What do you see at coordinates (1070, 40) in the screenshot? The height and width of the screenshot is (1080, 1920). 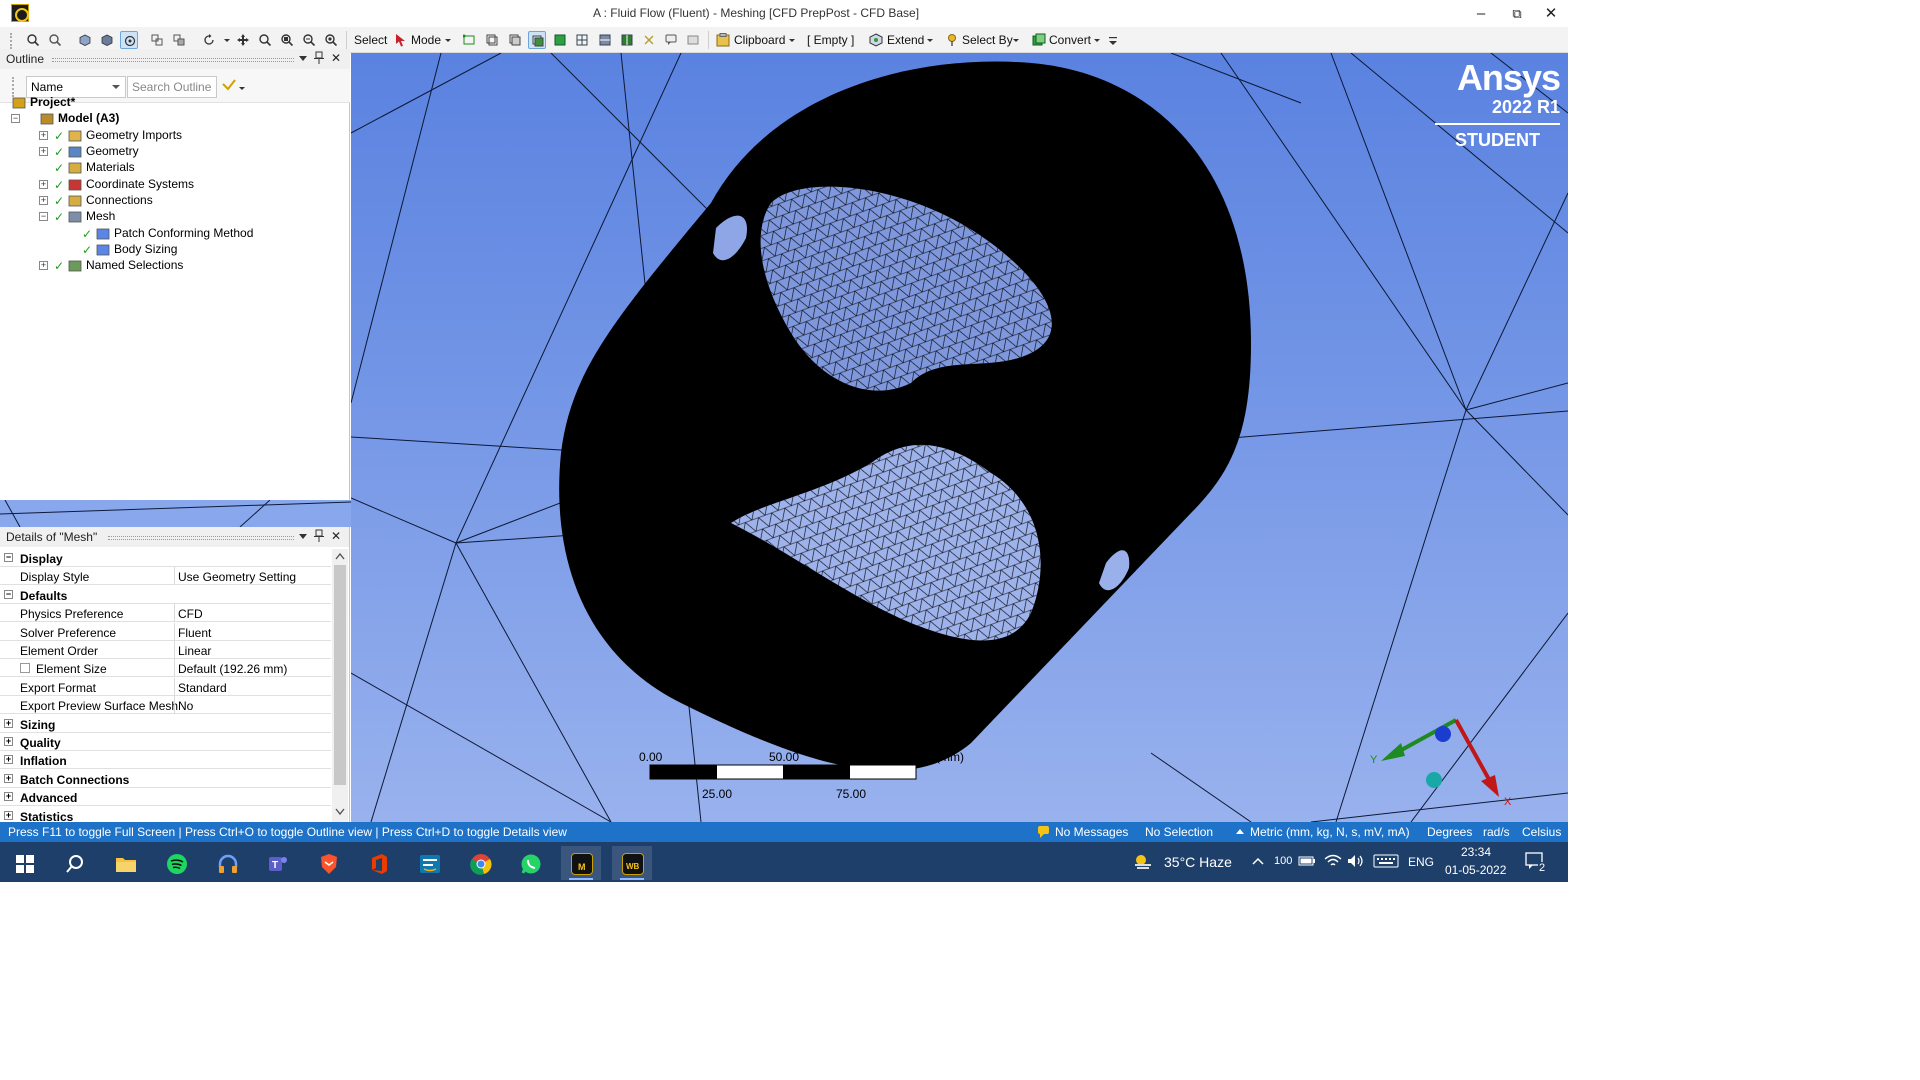 I see `convert-button: Convert` at bounding box center [1070, 40].